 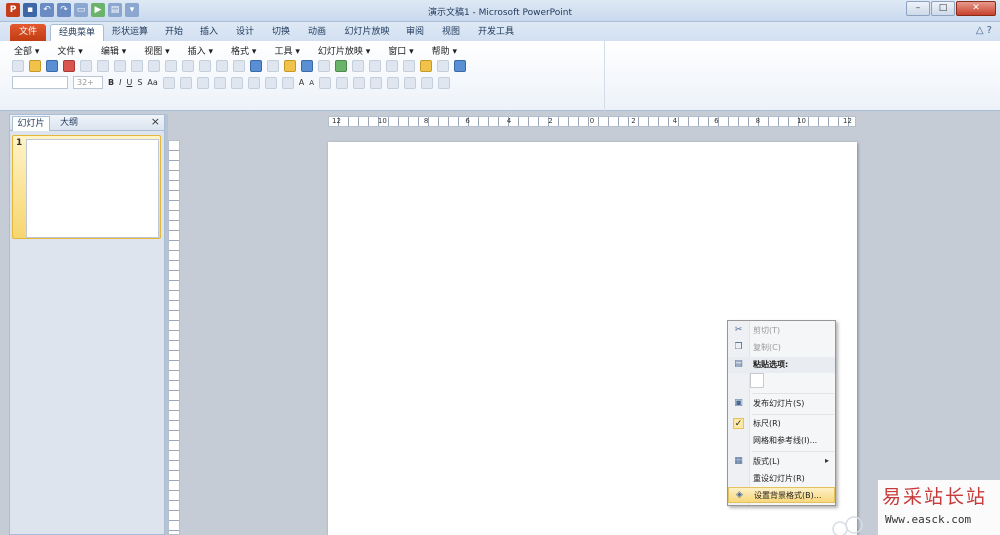 I want to click on font-name-combo, so click(x=40, y=82).